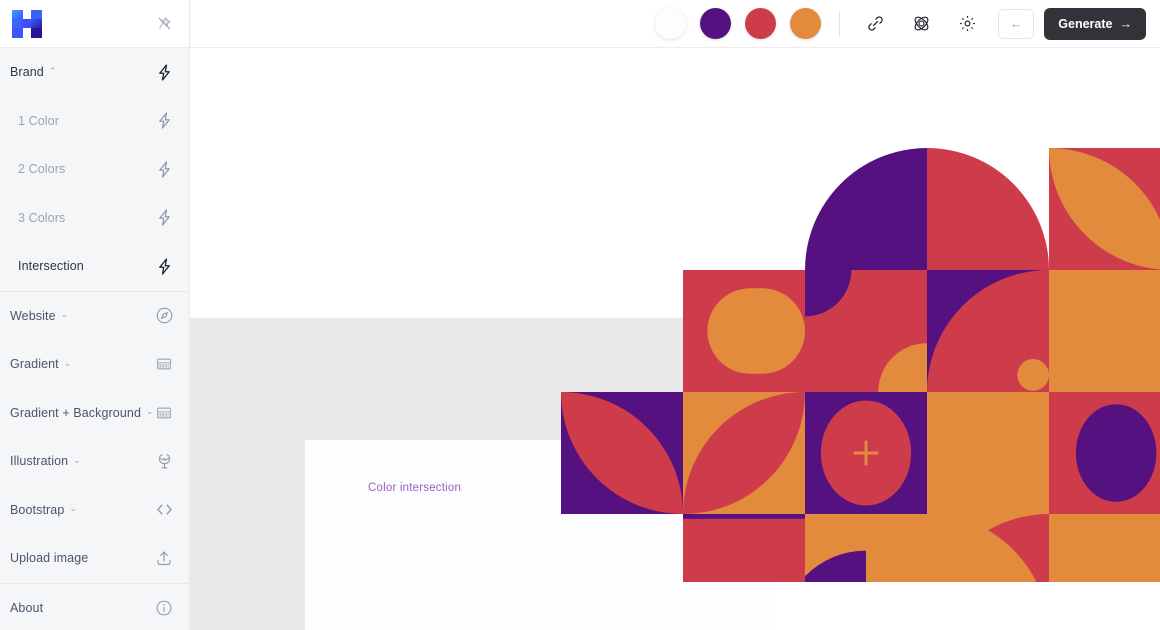 Image resolution: width=1160 pixels, height=630 pixels. I want to click on sidebar-item-label: Intersection, so click(47, 266).